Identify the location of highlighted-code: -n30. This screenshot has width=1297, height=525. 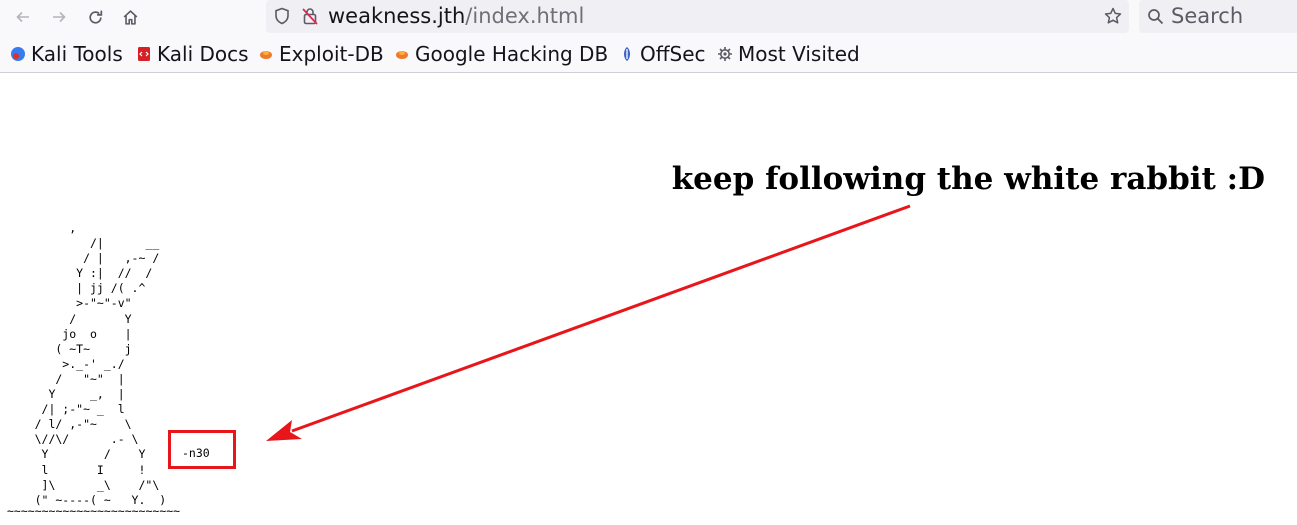
(196, 453).